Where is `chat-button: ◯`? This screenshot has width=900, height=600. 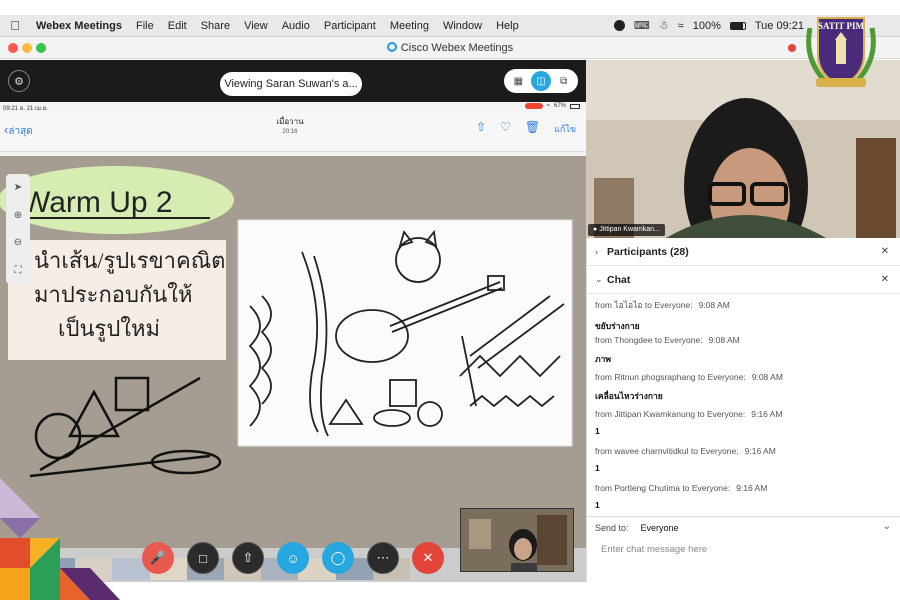 chat-button: ◯ is located at coordinates (338, 558).